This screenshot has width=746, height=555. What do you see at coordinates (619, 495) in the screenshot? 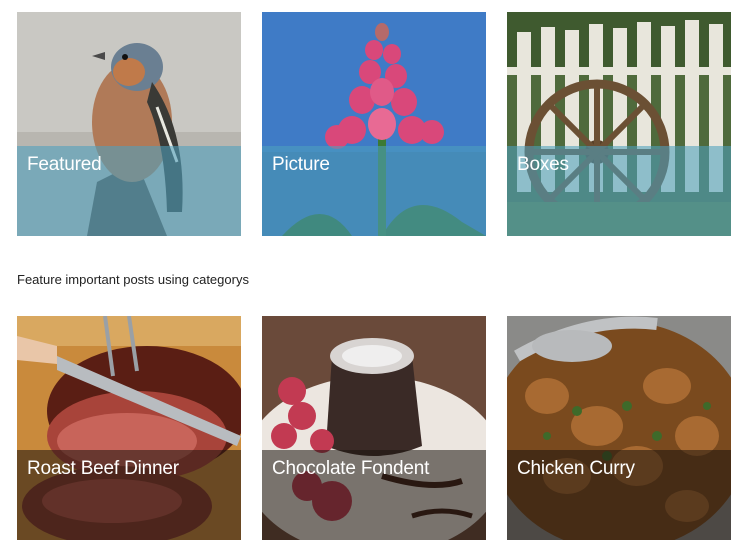
I see `chicken-curry-title: Chicken Curry` at bounding box center [619, 495].